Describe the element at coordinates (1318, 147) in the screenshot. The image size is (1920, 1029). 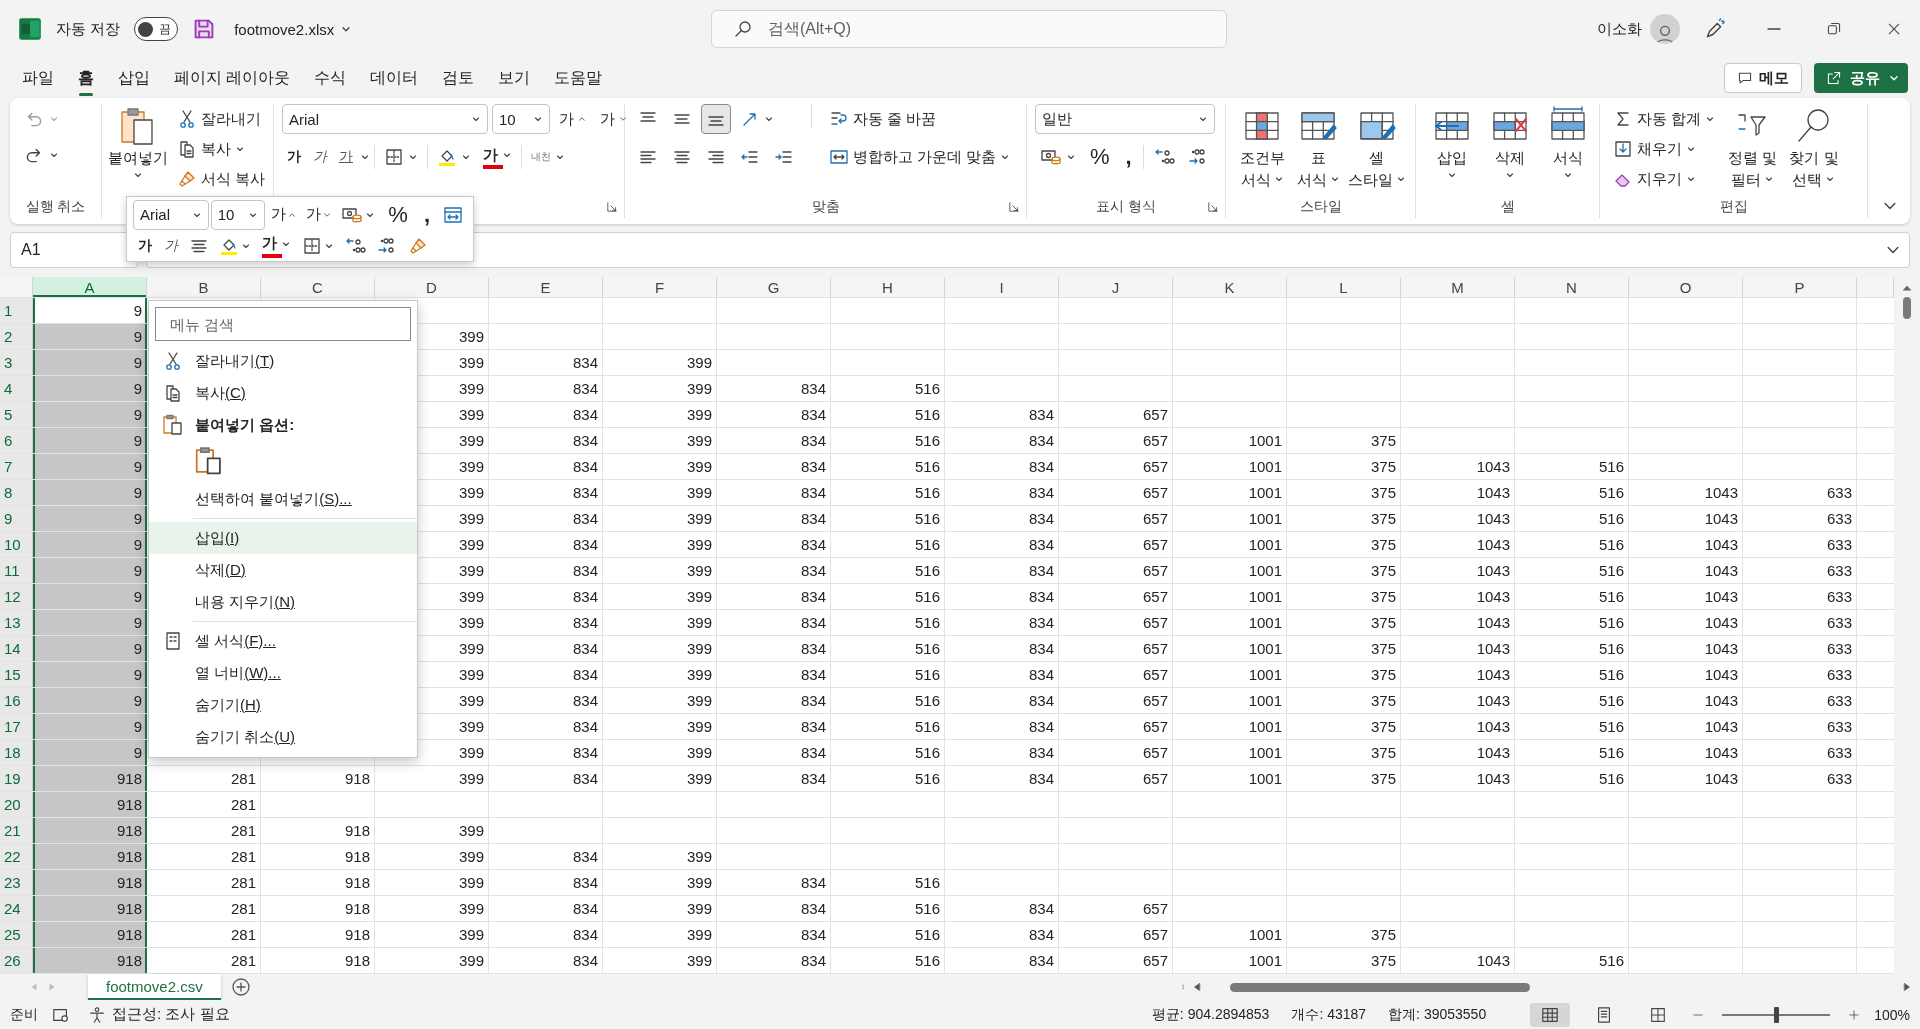
I see `style-button: 표 서식` at that location.